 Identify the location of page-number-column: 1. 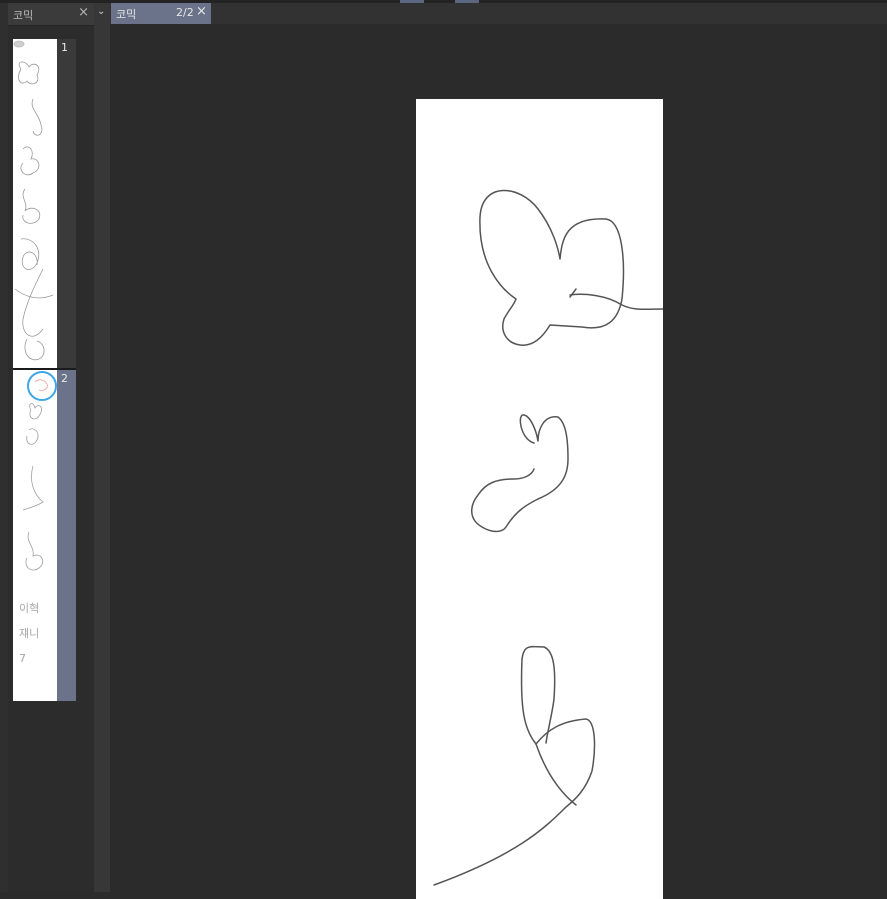
(66, 203).